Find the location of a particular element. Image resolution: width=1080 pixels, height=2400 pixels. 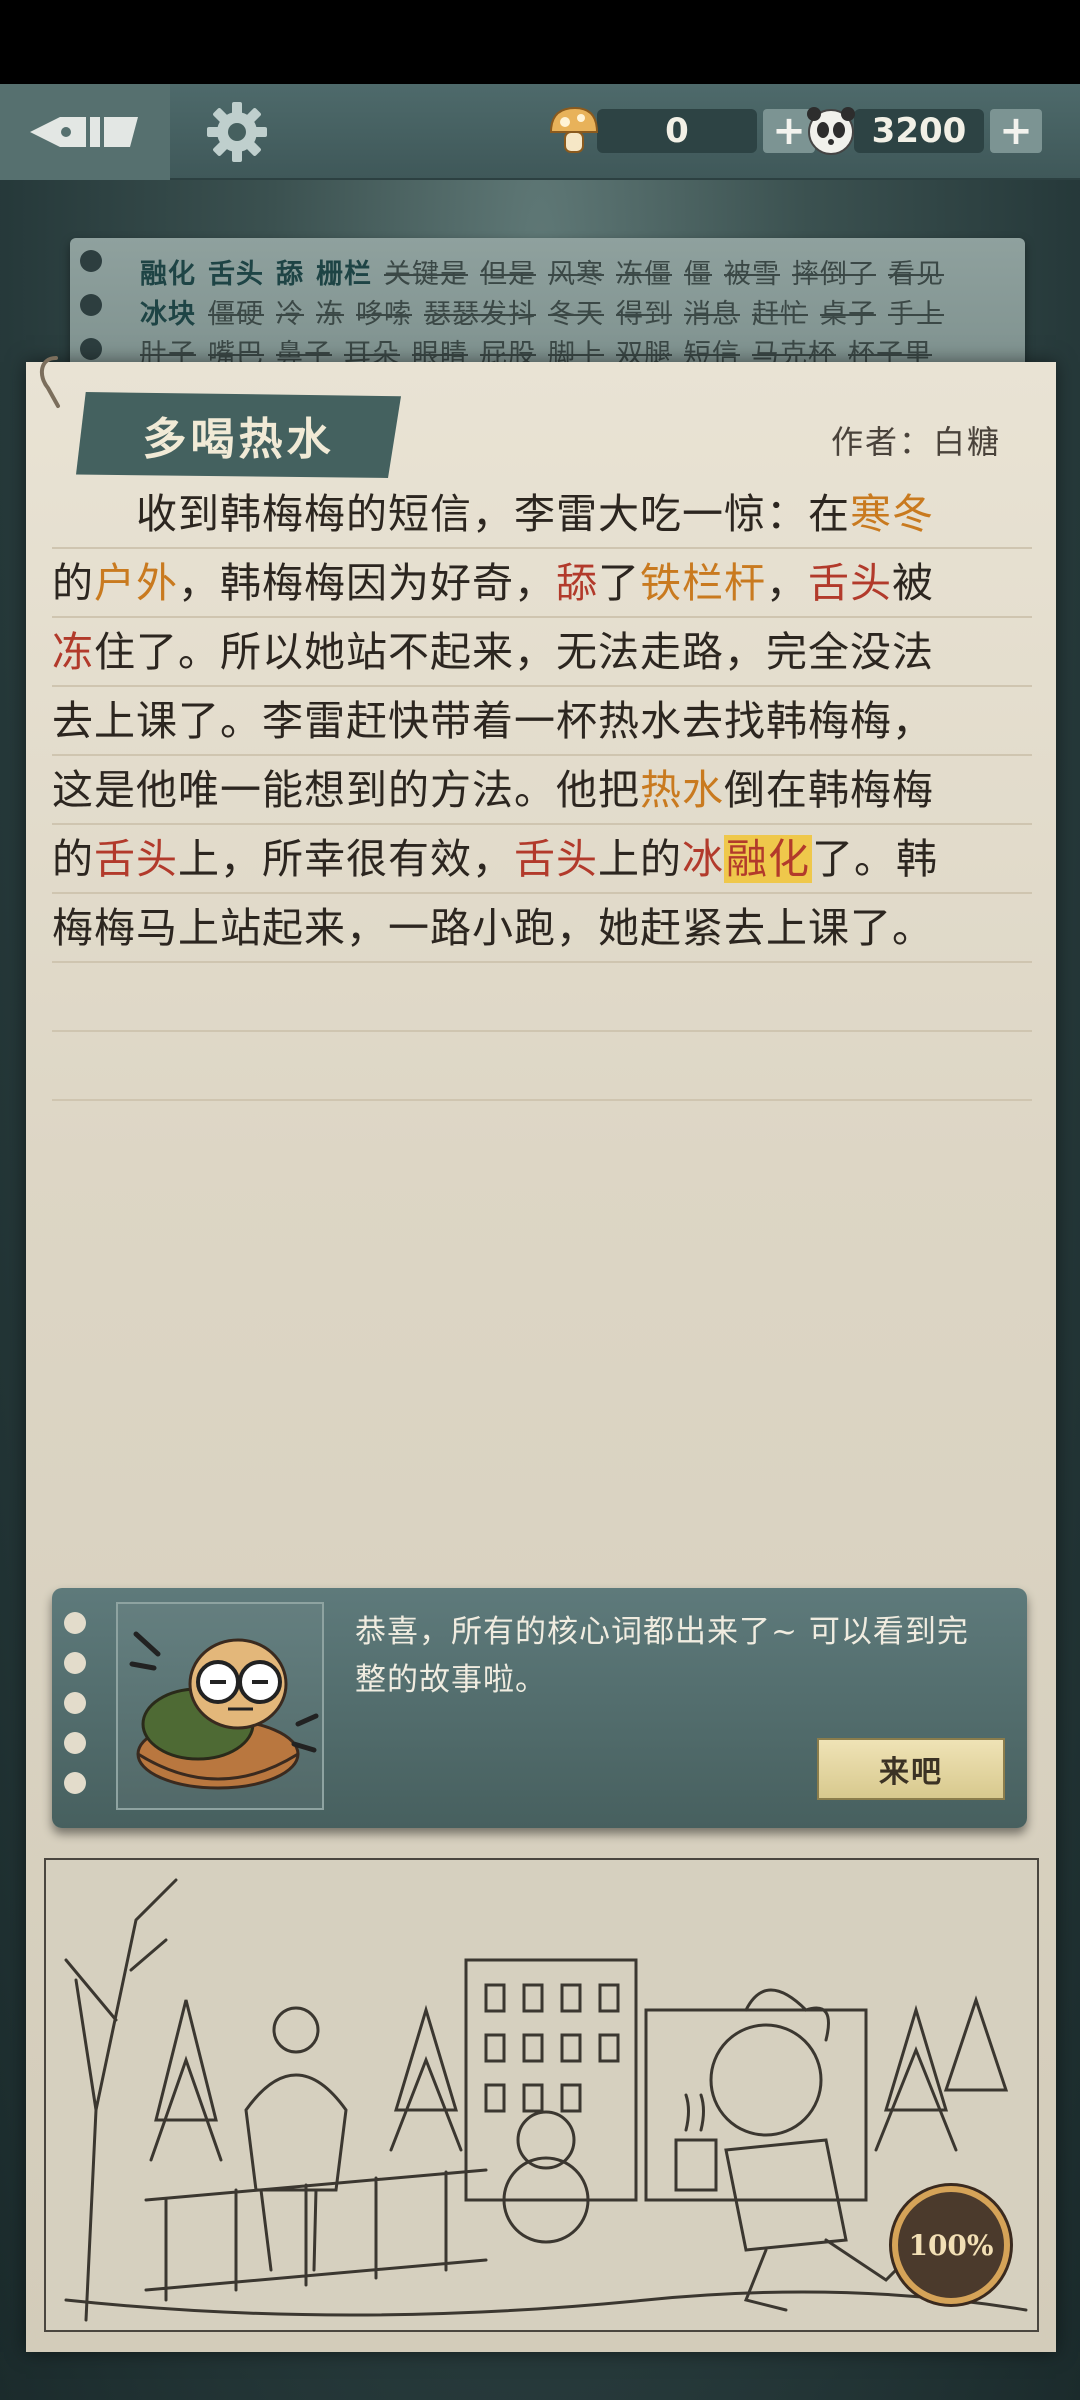

keyword-item: 摔倒了 is located at coordinates (834, 274).